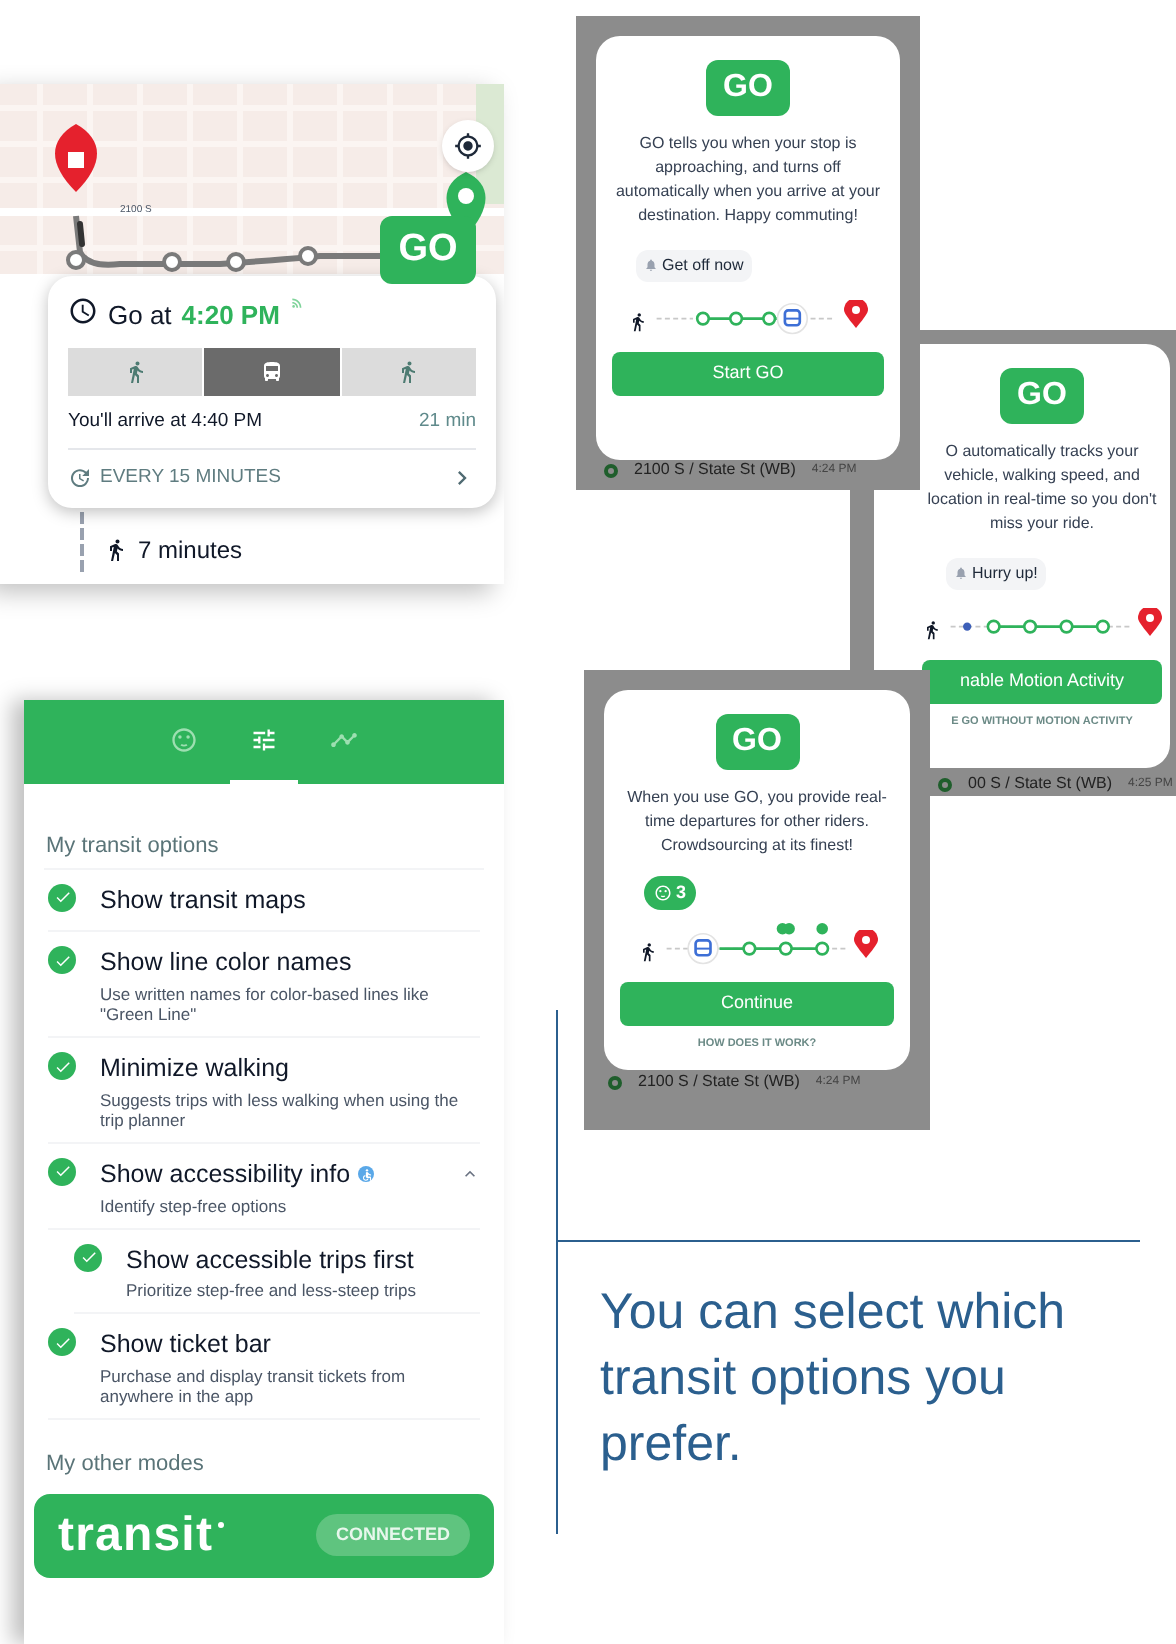  Describe the element at coordinates (392, 1535) in the screenshot. I see `connection-status: CONNECTED` at that location.